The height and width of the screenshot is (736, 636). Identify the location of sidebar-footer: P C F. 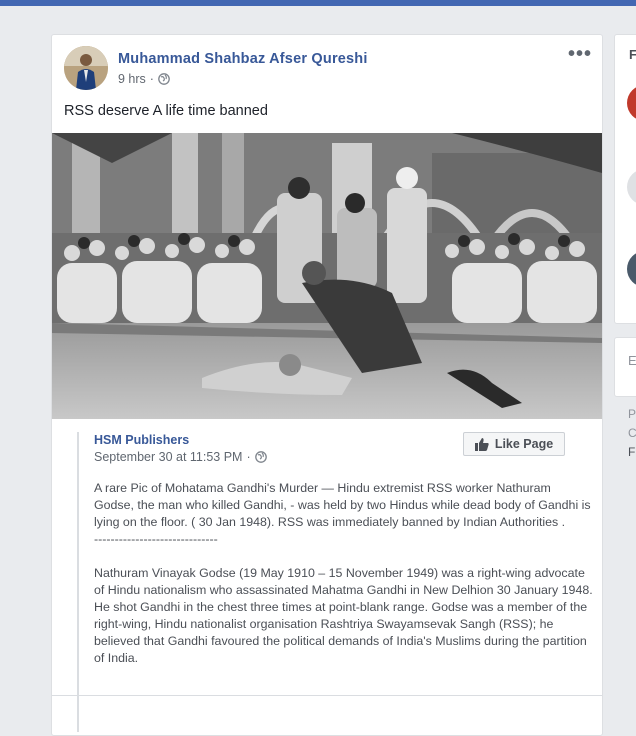
(632, 433).